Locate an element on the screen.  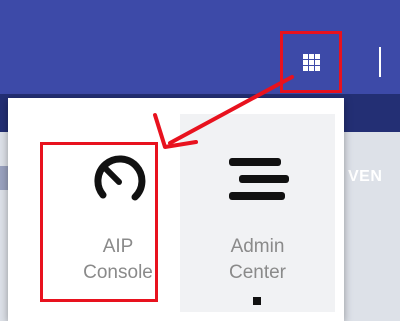
app-launcher-button is located at coordinates (311, 62).